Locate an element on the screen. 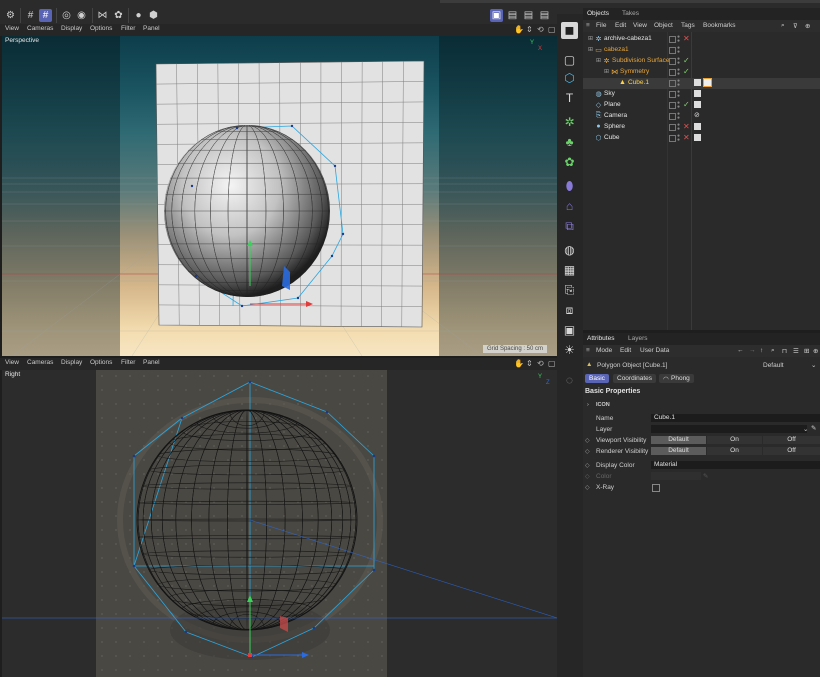 Image resolution: width=820 pixels, height=677 pixels. expand-icon: ⊕ is located at coordinates (807, 26).